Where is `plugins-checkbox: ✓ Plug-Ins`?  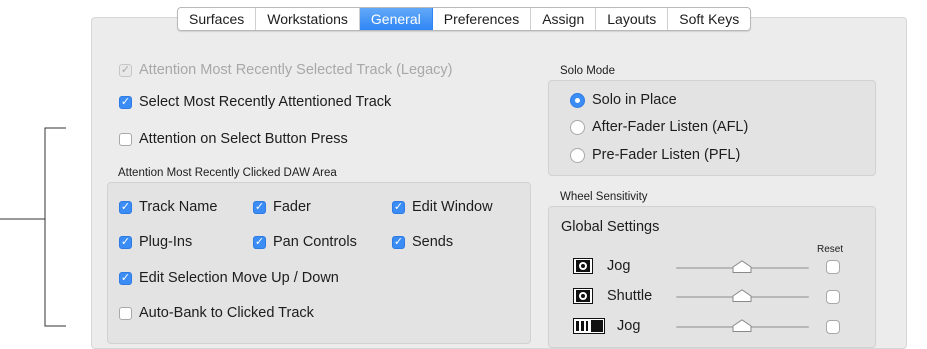 plugins-checkbox: ✓ Plug-Ins is located at coordinates (155, 242).